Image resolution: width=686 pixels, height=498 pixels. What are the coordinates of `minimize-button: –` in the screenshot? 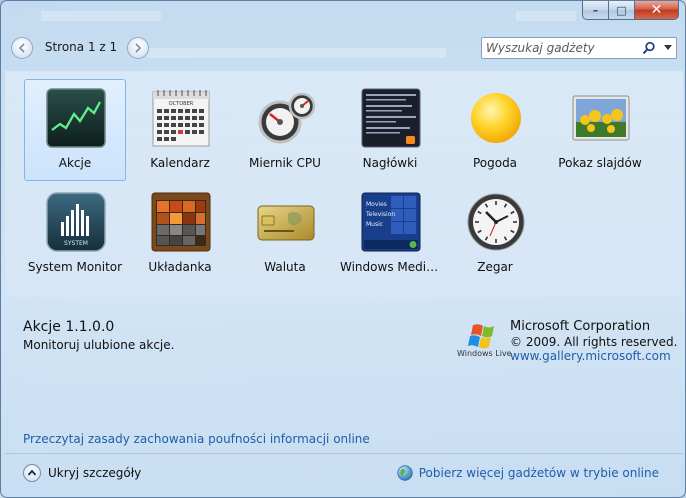 It's located at (595, 10).